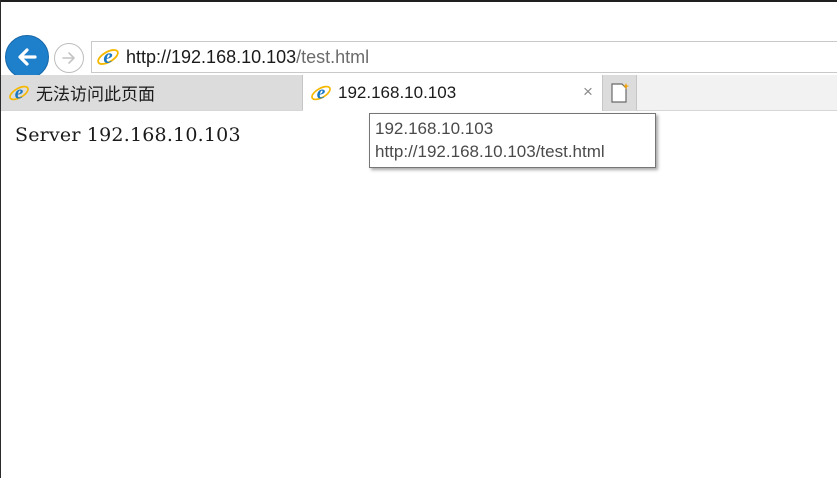  I want to click on forward-button, so click(69, 58).